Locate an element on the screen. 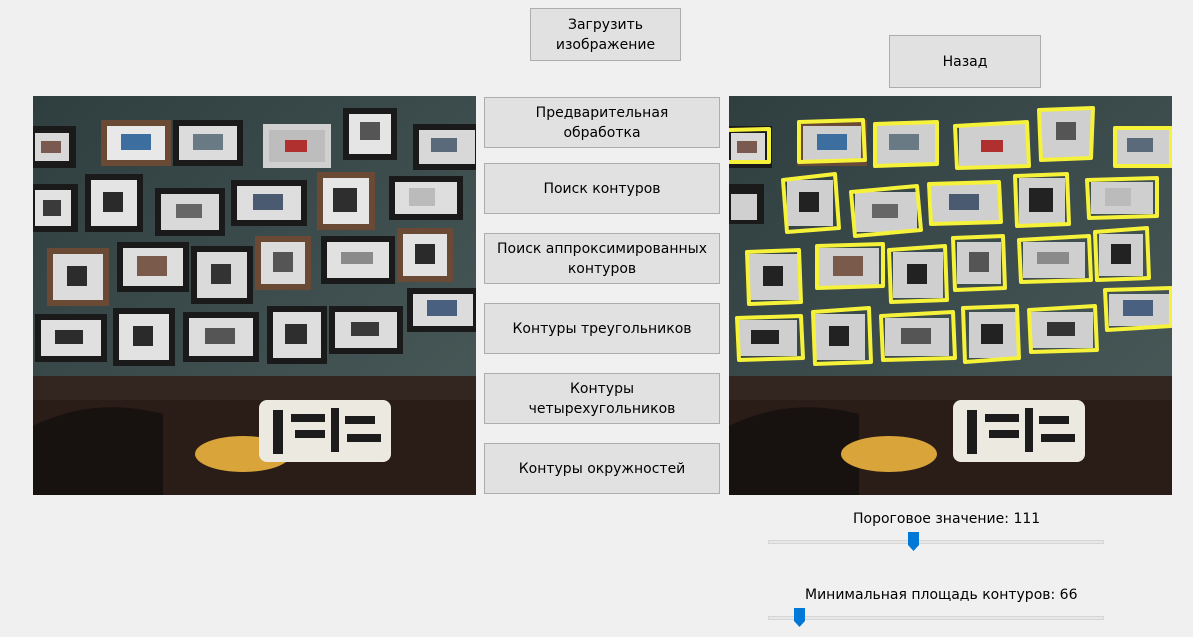  threshold-slider is located at coordinates (936, 542).